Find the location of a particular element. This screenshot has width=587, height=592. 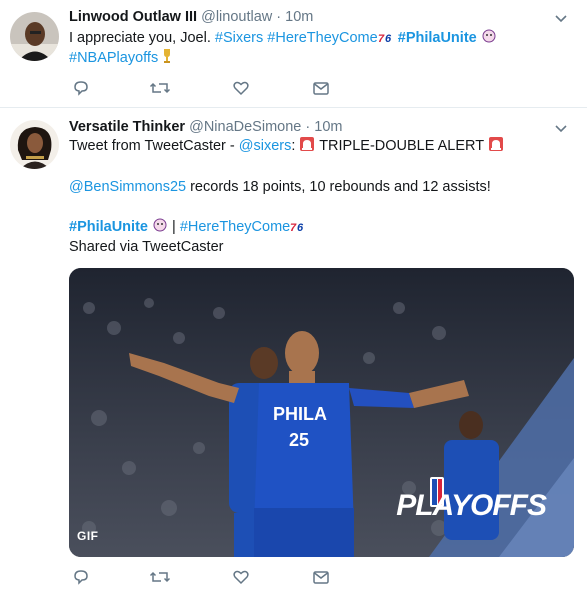

tweet-header: Versatile Thinker @NinaDeSimone · 10m is located at coordinates (205, 127).